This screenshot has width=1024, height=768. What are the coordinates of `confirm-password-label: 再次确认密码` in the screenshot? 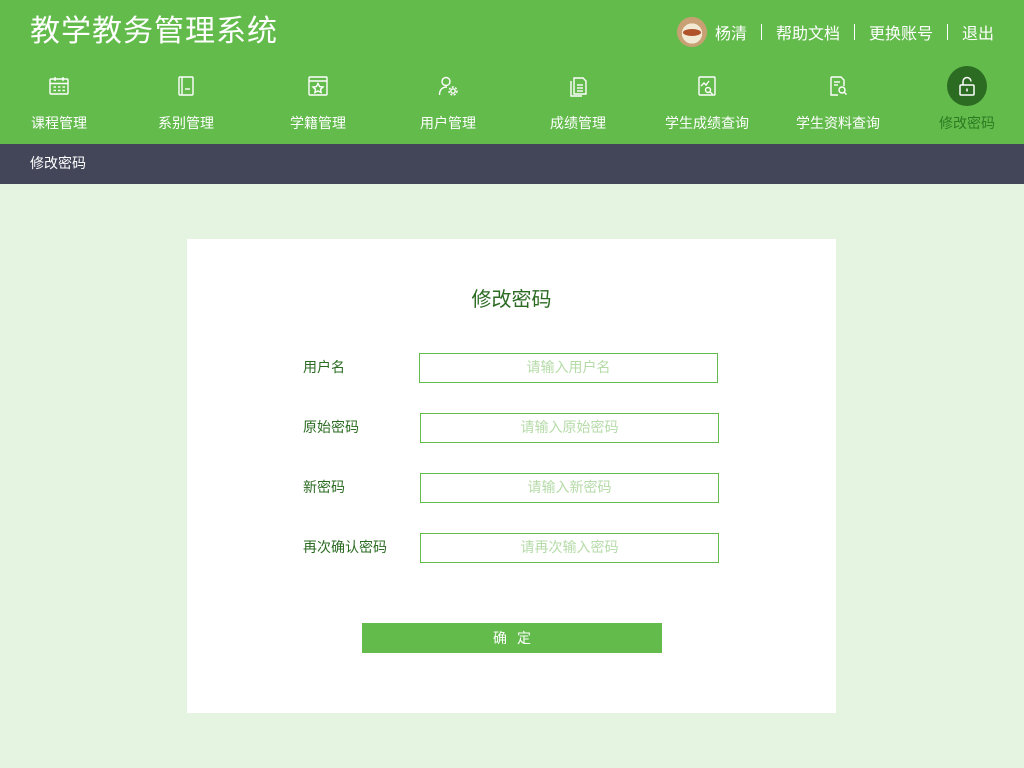 It's located at (345, 548).